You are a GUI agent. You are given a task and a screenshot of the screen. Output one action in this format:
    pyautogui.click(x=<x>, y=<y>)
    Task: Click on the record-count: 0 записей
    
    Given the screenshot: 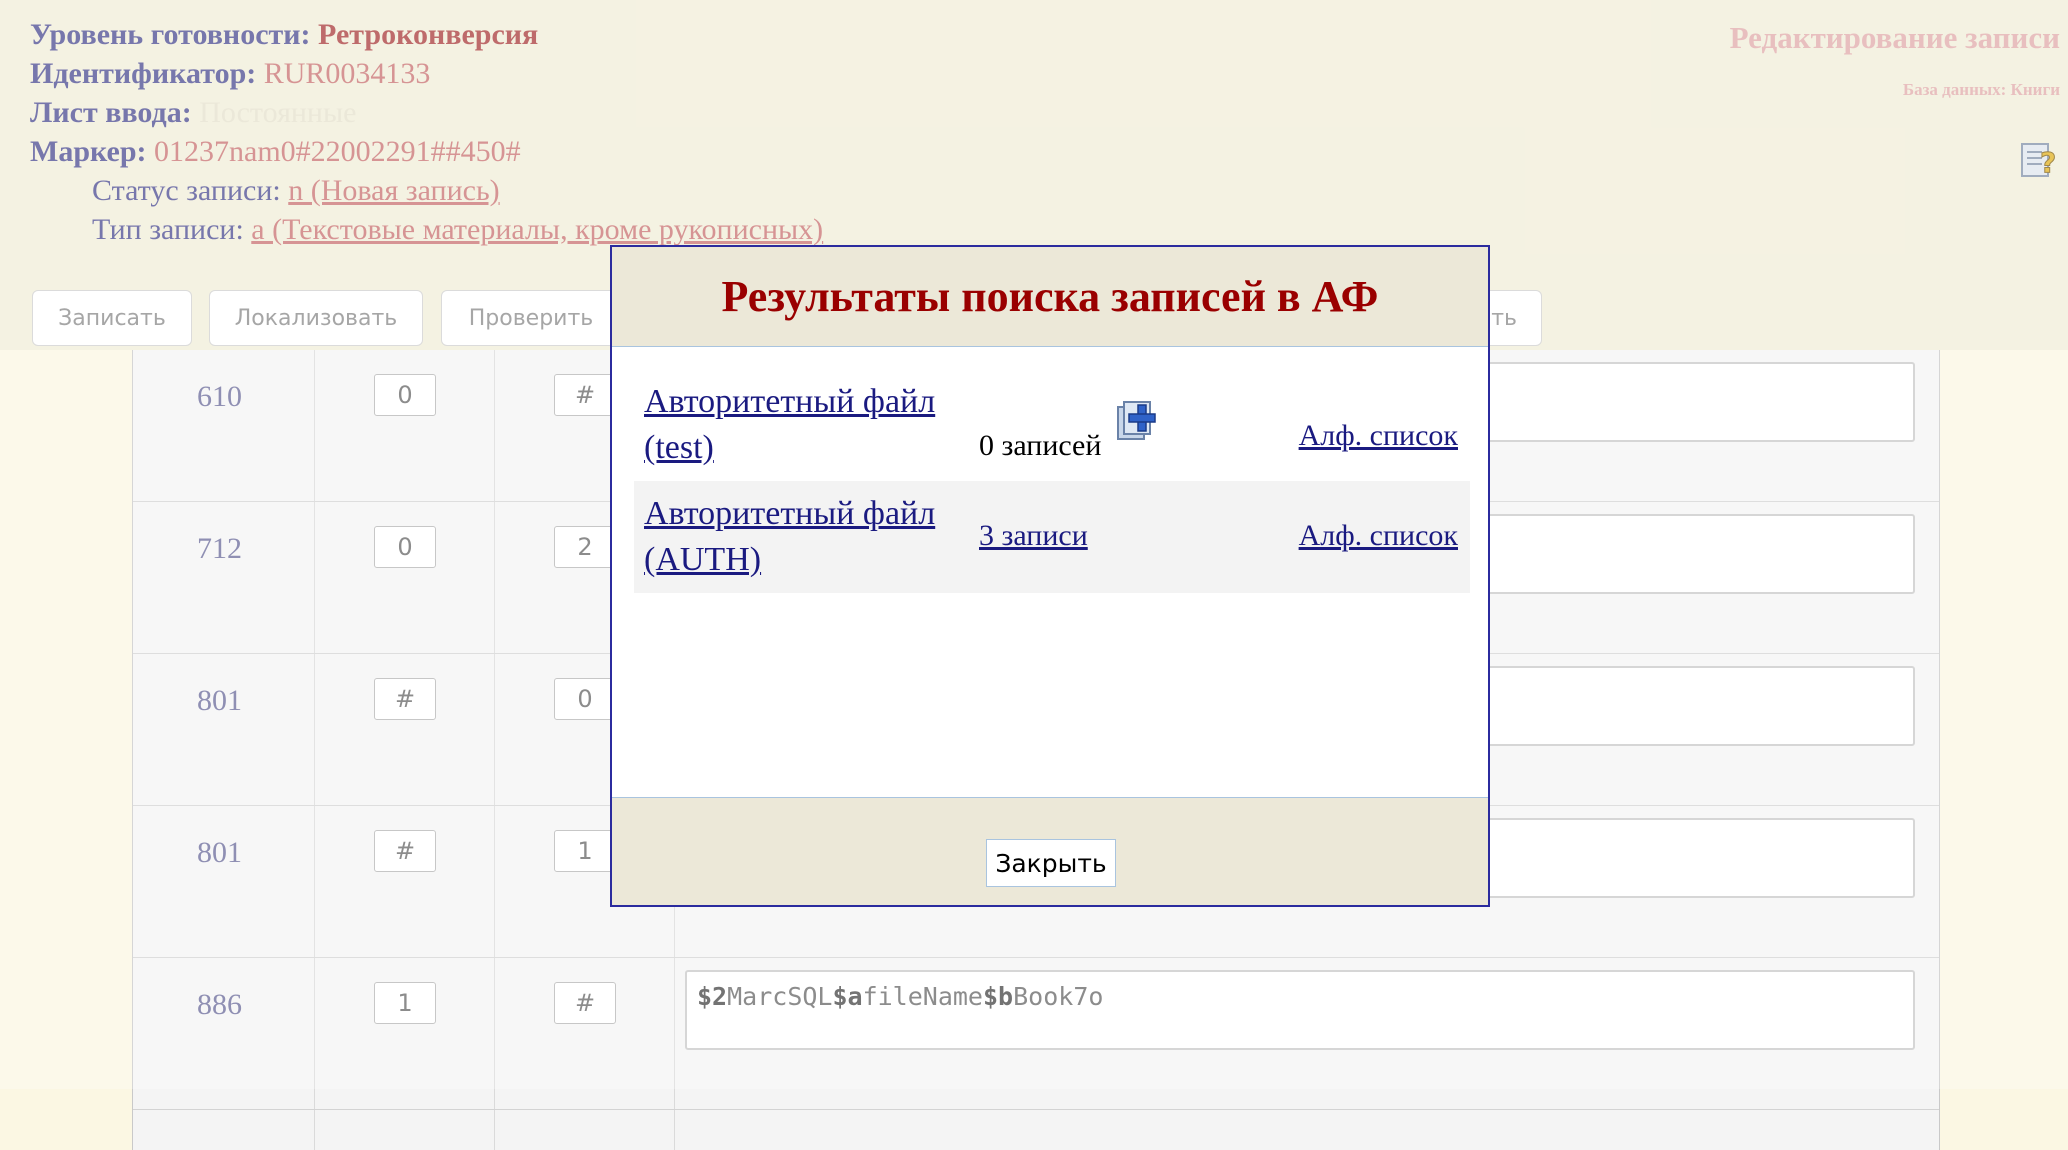 What is the action you would take?
    pyautogui.click(x=1040, y=445)
    